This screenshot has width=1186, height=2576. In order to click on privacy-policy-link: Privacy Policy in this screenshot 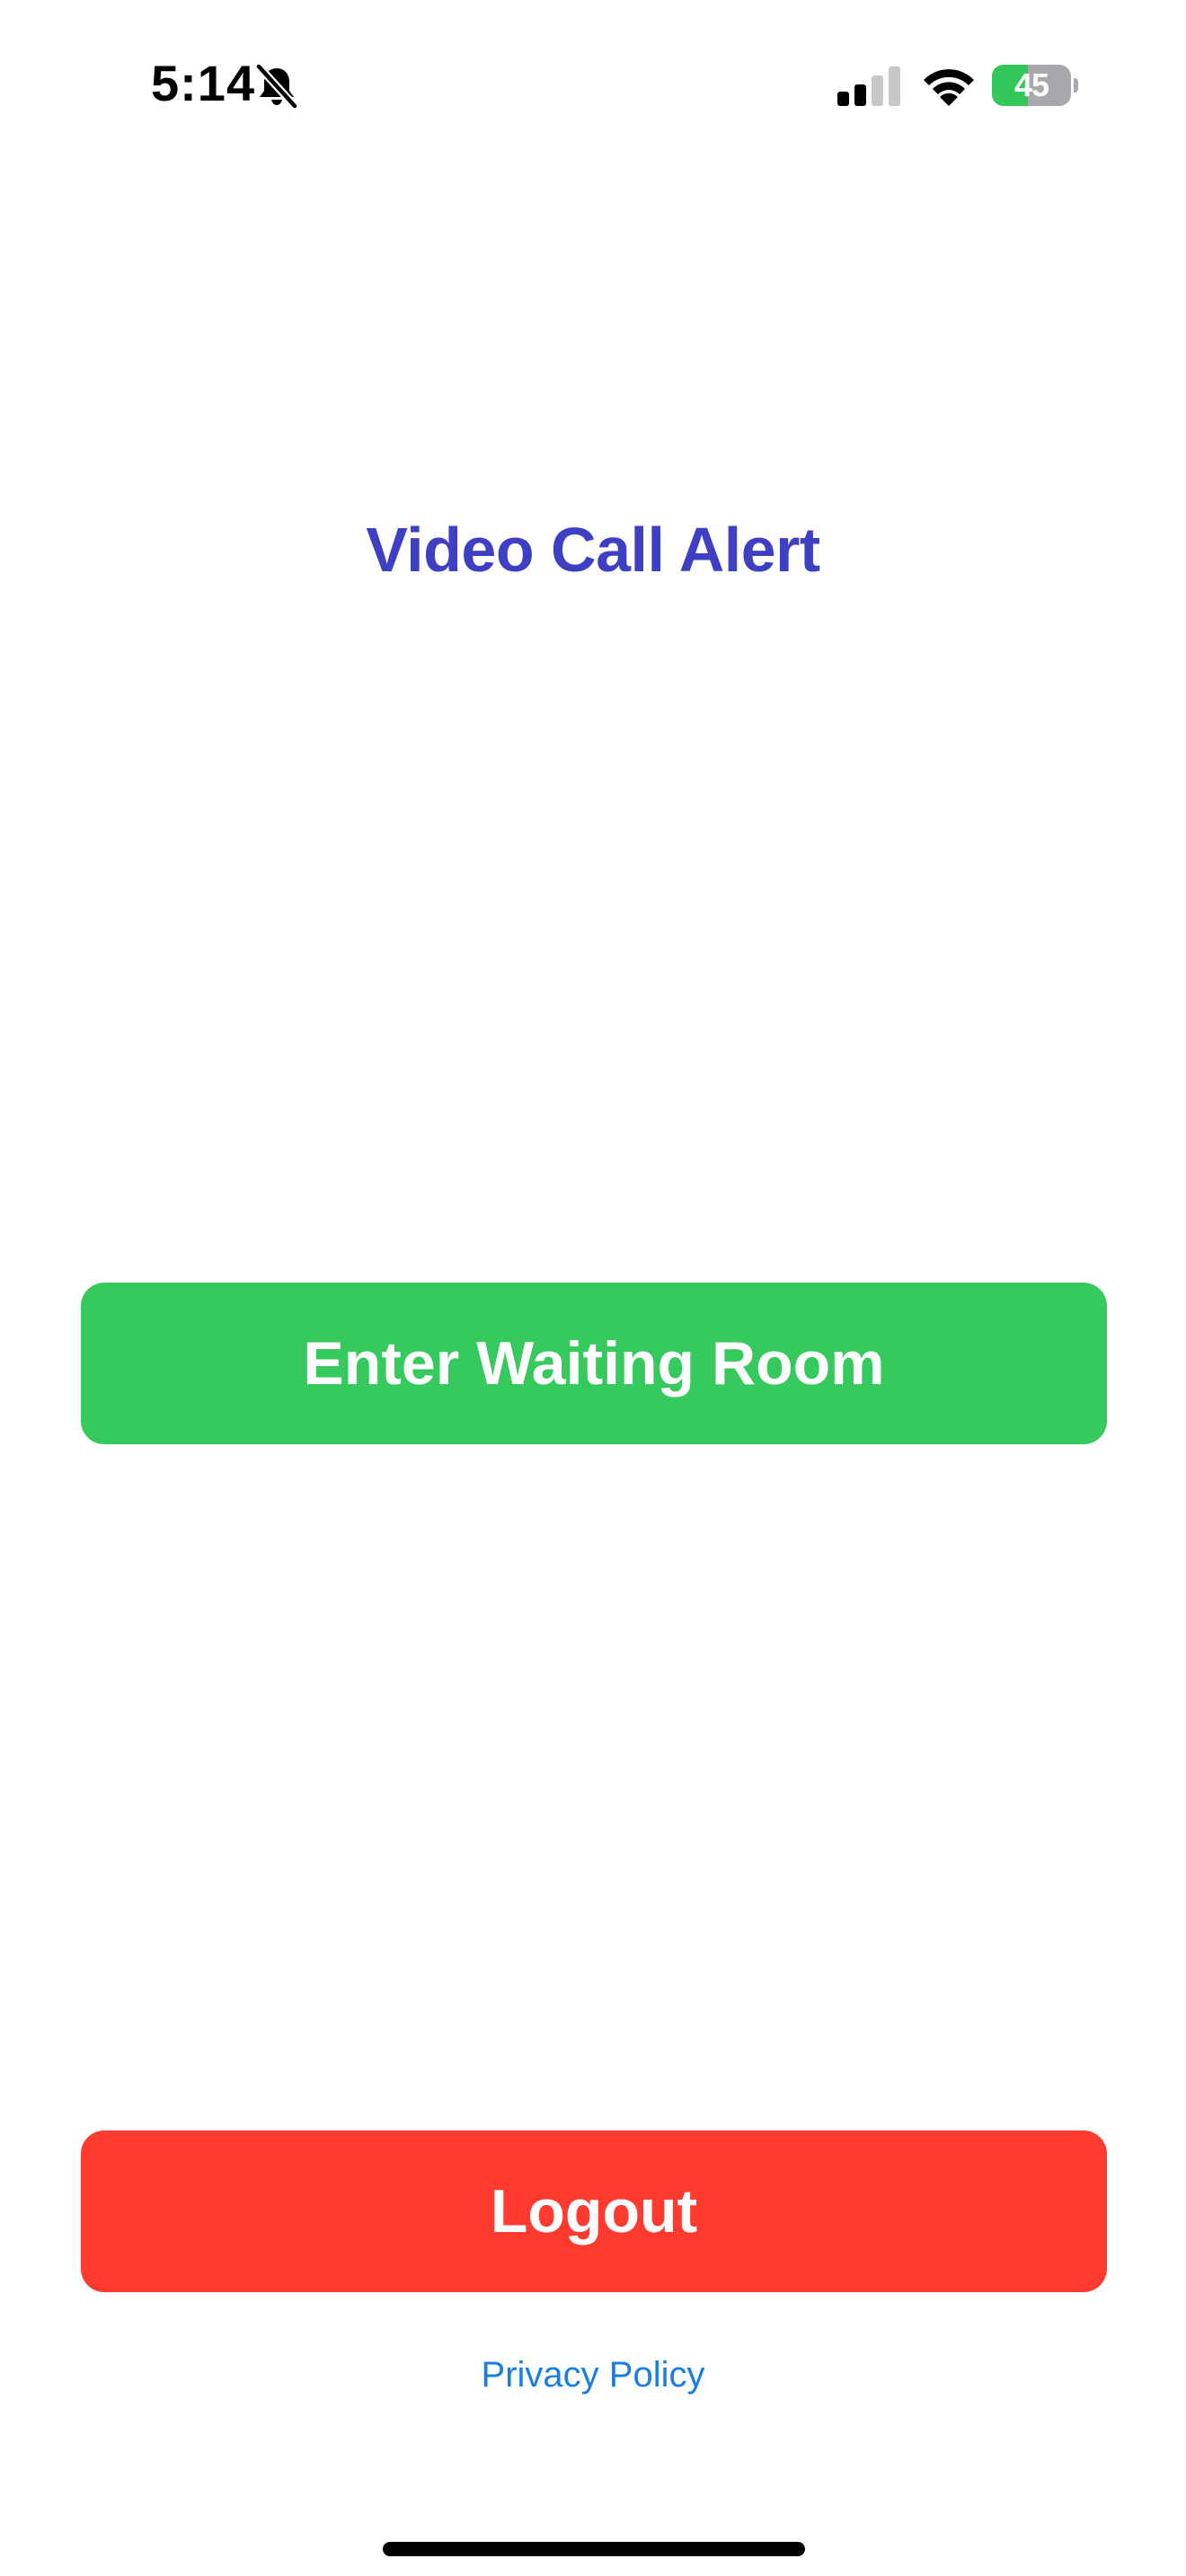, I will do `click(593, 2375)`.